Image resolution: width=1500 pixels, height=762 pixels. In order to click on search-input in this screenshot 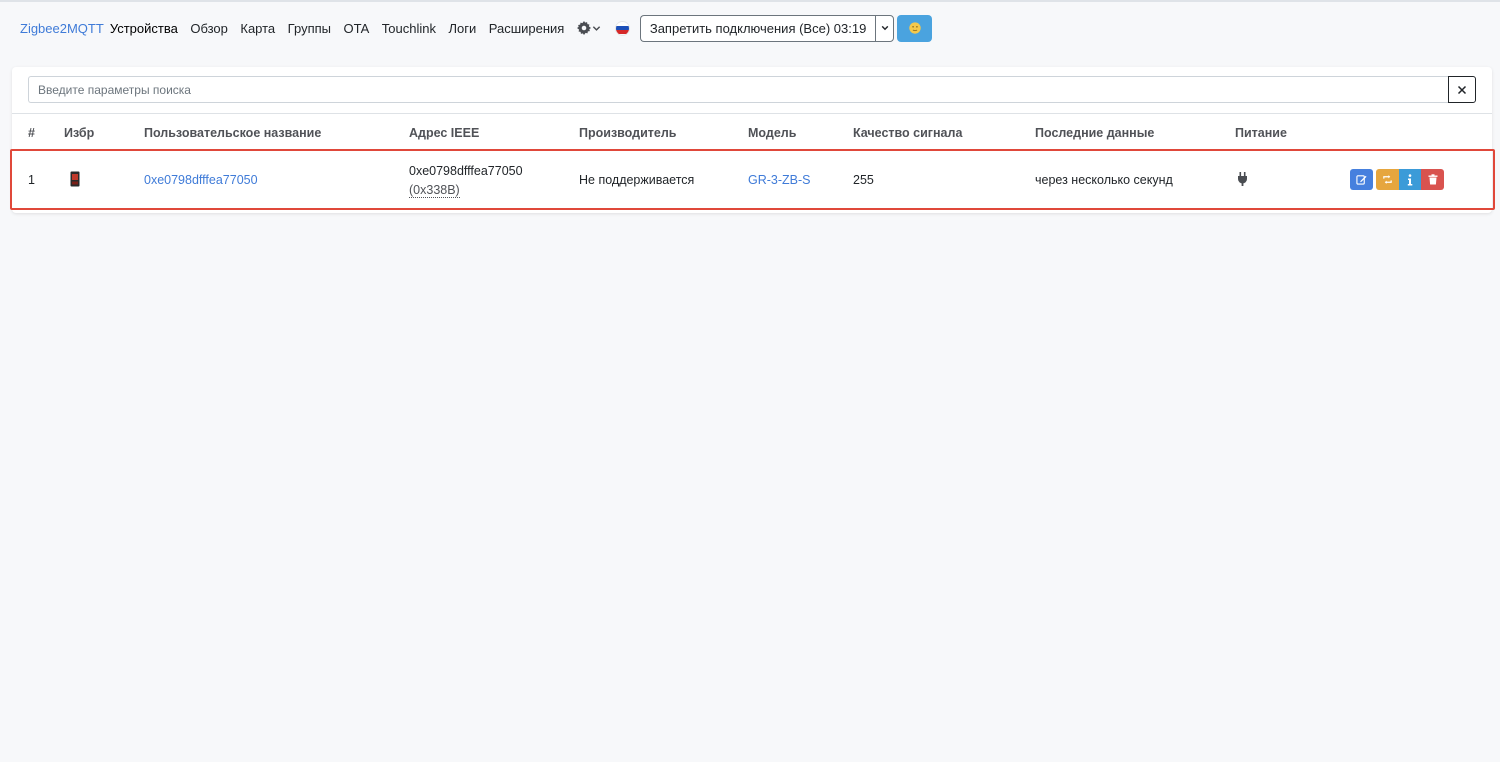, I will do `click(738, 89)`.